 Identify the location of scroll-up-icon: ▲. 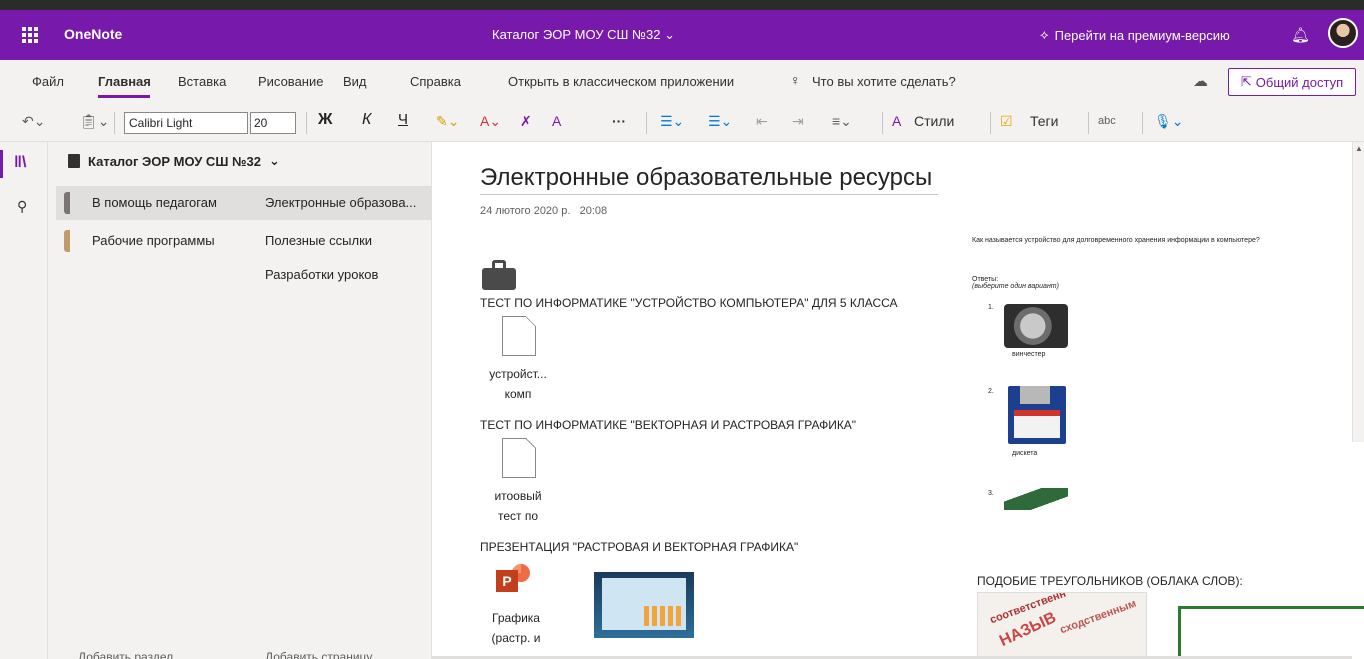
(1359, 148).